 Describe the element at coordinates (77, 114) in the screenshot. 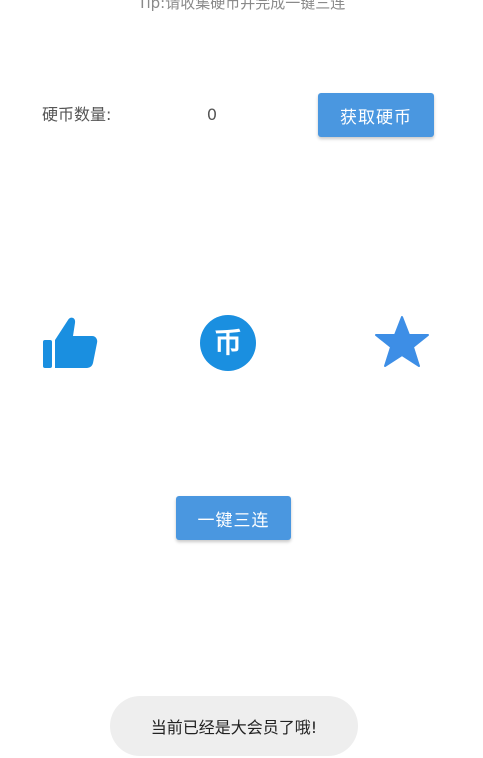

I see `coin-count-label: 硬币数量:` at that location.